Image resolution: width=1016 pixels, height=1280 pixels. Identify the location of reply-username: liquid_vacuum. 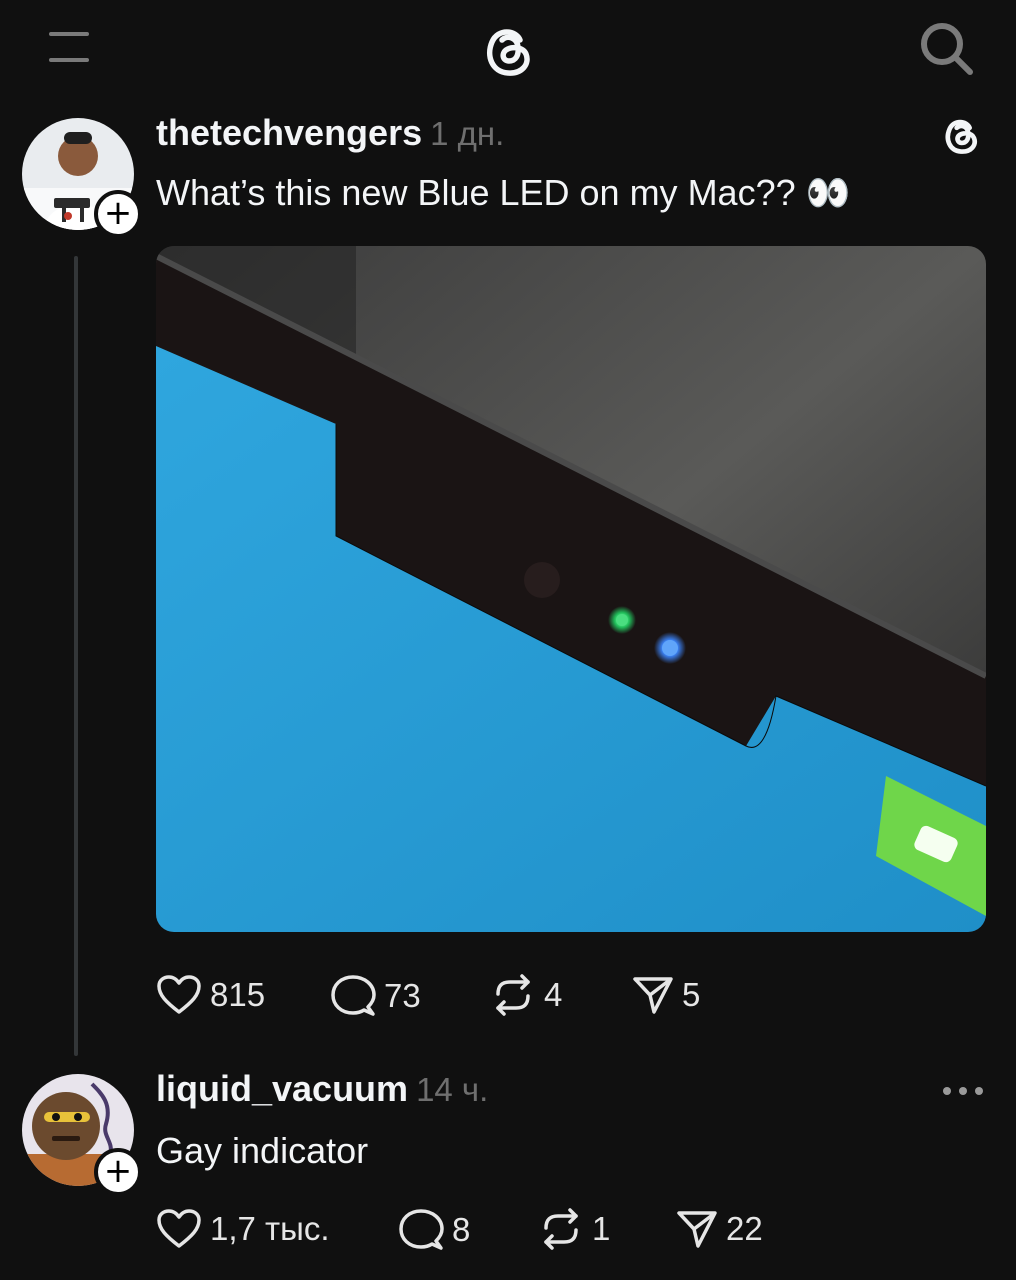
(282, 1088).